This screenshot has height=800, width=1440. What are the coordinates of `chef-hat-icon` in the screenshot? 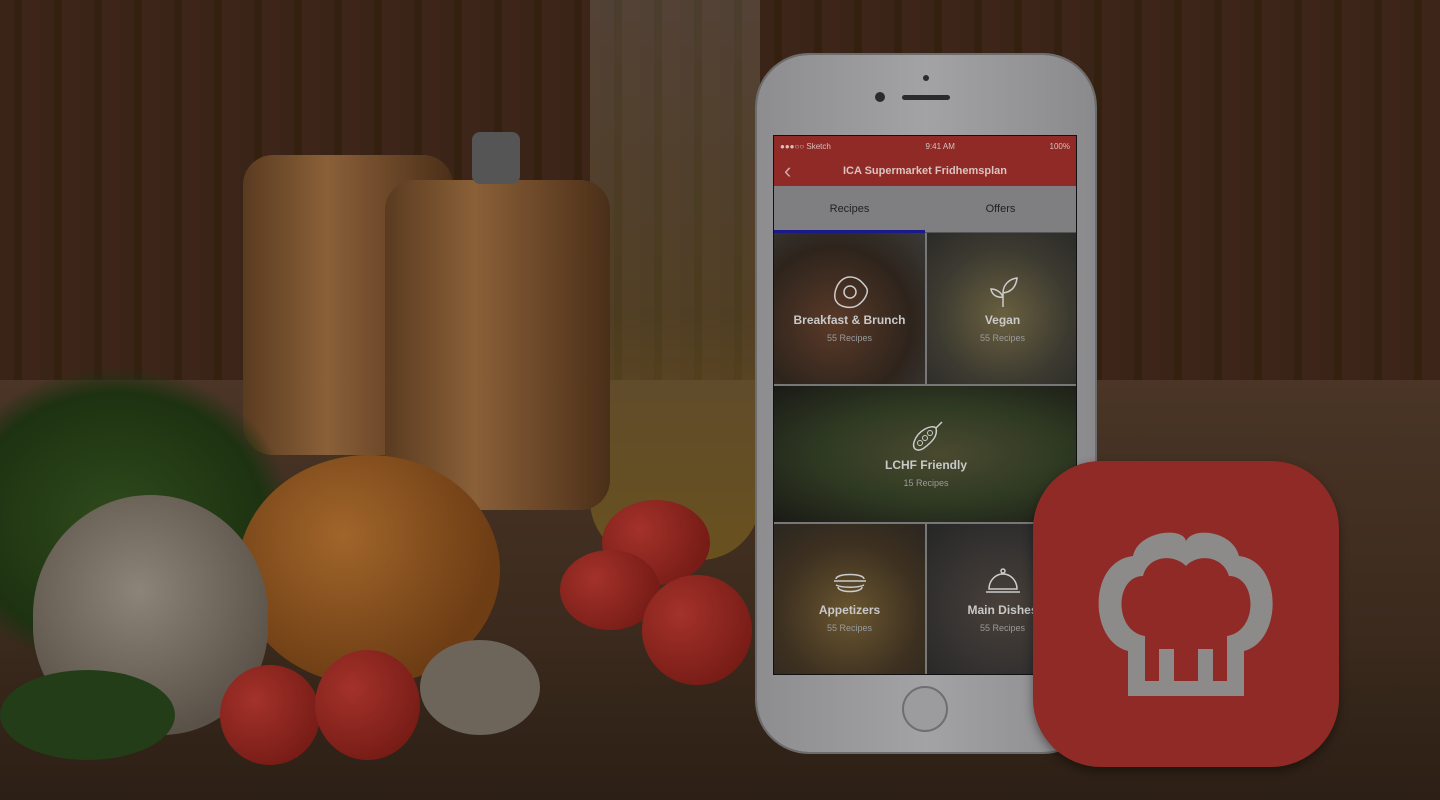 It's located at (1185, 614).